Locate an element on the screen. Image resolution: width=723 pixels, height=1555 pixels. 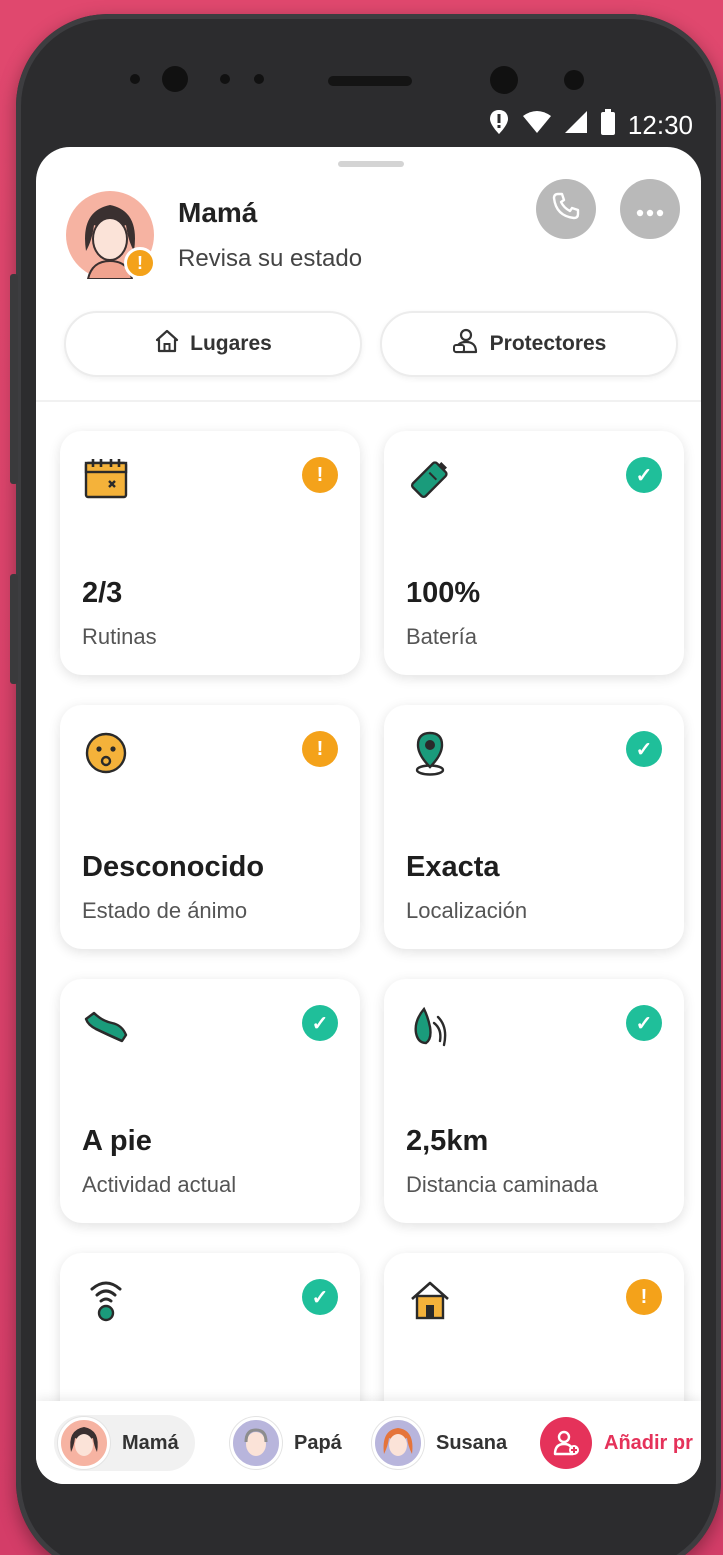
battery-status-icon is located at coordinates (608, 125).